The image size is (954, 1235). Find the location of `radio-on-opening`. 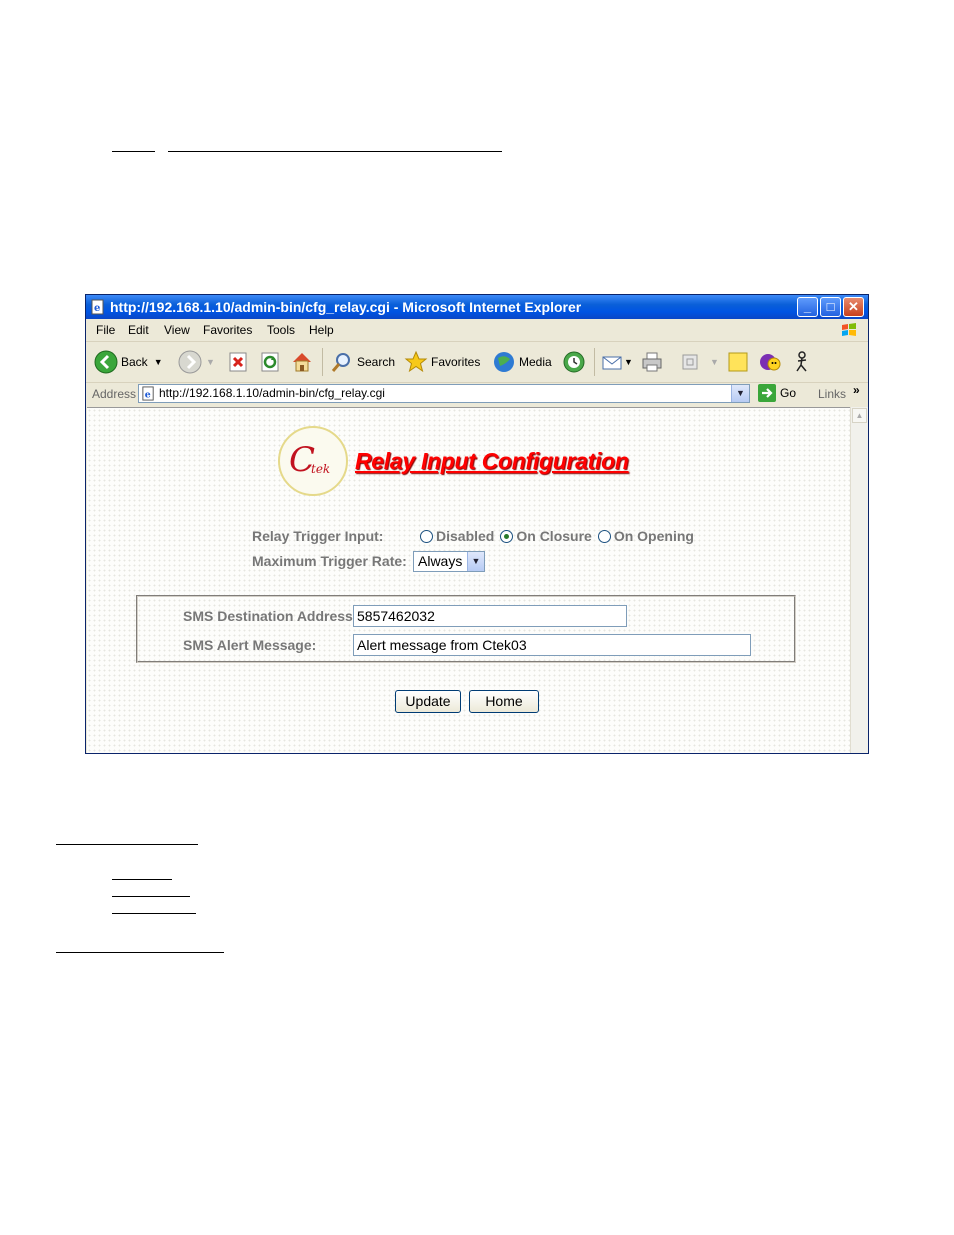

radio-on-opening is located at coordinates (604, 536).